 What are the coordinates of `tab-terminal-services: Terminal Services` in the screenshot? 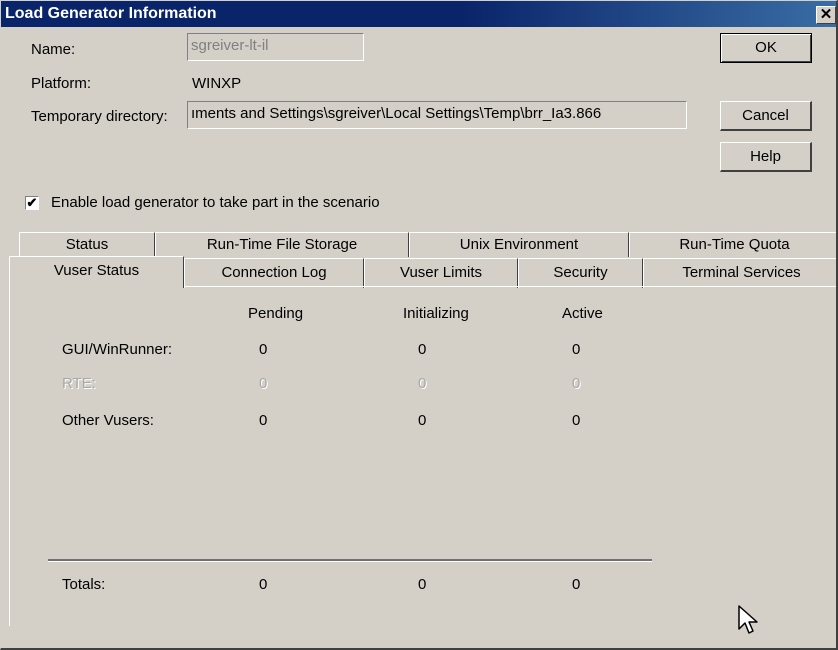 It's located at (739, 273).